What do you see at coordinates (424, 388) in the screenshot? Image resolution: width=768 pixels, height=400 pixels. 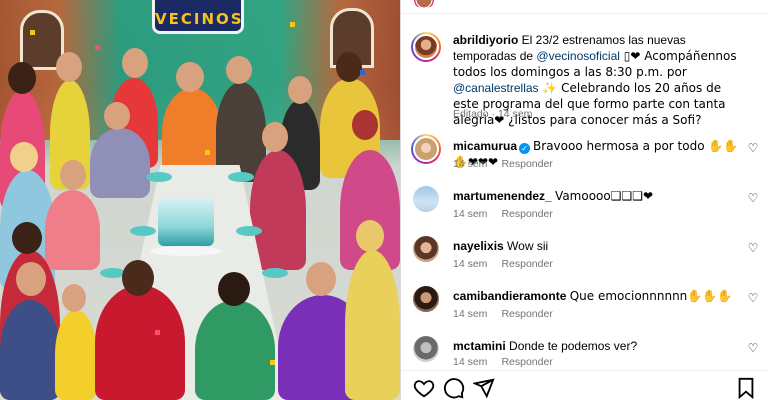 I see `heart-icon` at bounding box center [424, 388].